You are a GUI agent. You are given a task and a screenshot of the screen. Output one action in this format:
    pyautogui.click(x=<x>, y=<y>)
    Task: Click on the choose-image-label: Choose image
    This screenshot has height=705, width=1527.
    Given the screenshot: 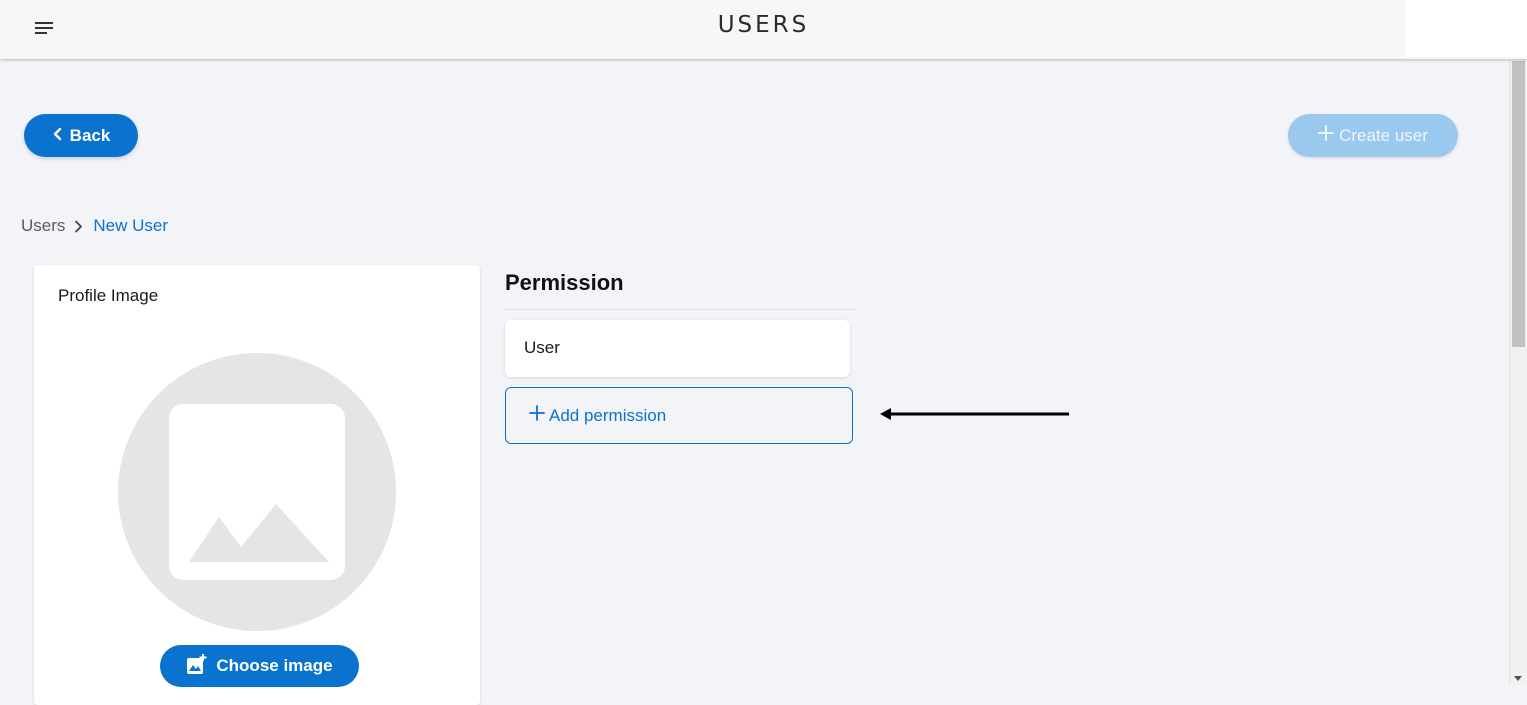 What is the action you would take?
    pyautogui.click(x=274, y=665)
    